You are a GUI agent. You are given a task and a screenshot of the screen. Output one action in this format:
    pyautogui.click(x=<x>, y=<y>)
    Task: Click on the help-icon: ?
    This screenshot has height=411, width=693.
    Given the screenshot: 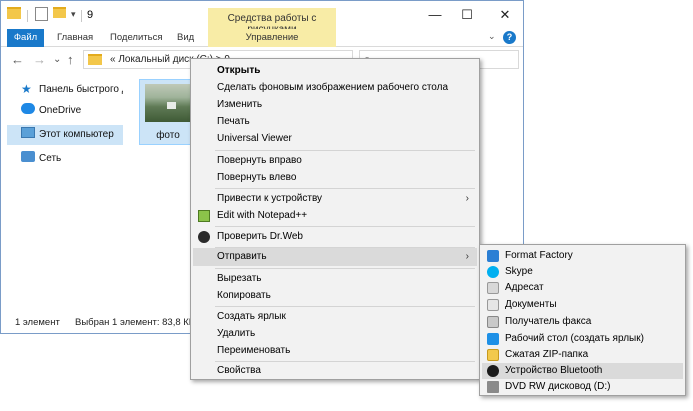 What is the action you would take?
    pyautogui.click(x=509, y=37)
    